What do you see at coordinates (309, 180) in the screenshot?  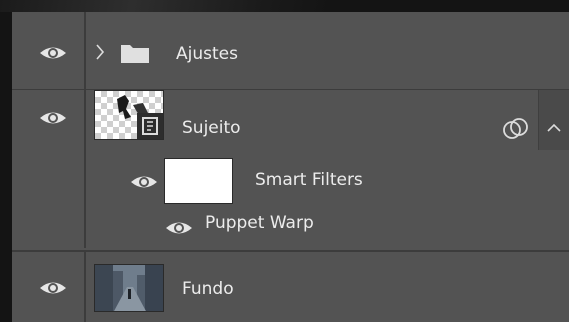 I see `smart-filters-label: Smart Filters` at bounding box center [309, 180].